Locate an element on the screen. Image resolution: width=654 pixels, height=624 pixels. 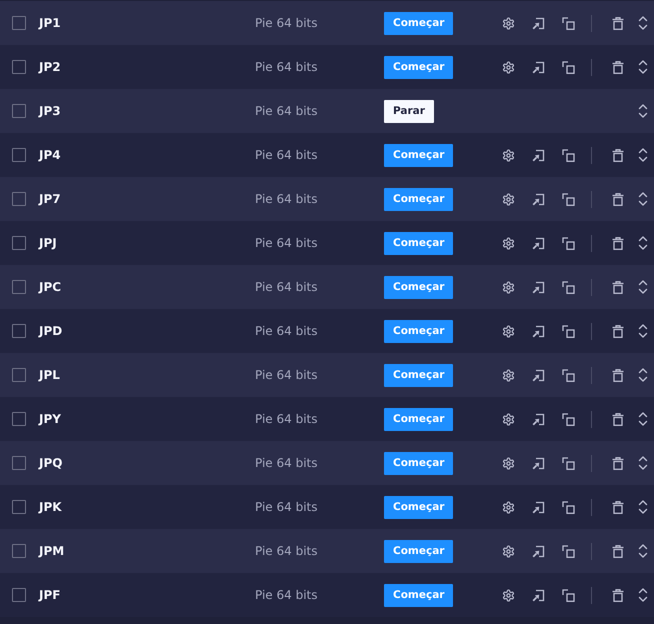
item-name: JP4 is located at coordinates (50, 155).